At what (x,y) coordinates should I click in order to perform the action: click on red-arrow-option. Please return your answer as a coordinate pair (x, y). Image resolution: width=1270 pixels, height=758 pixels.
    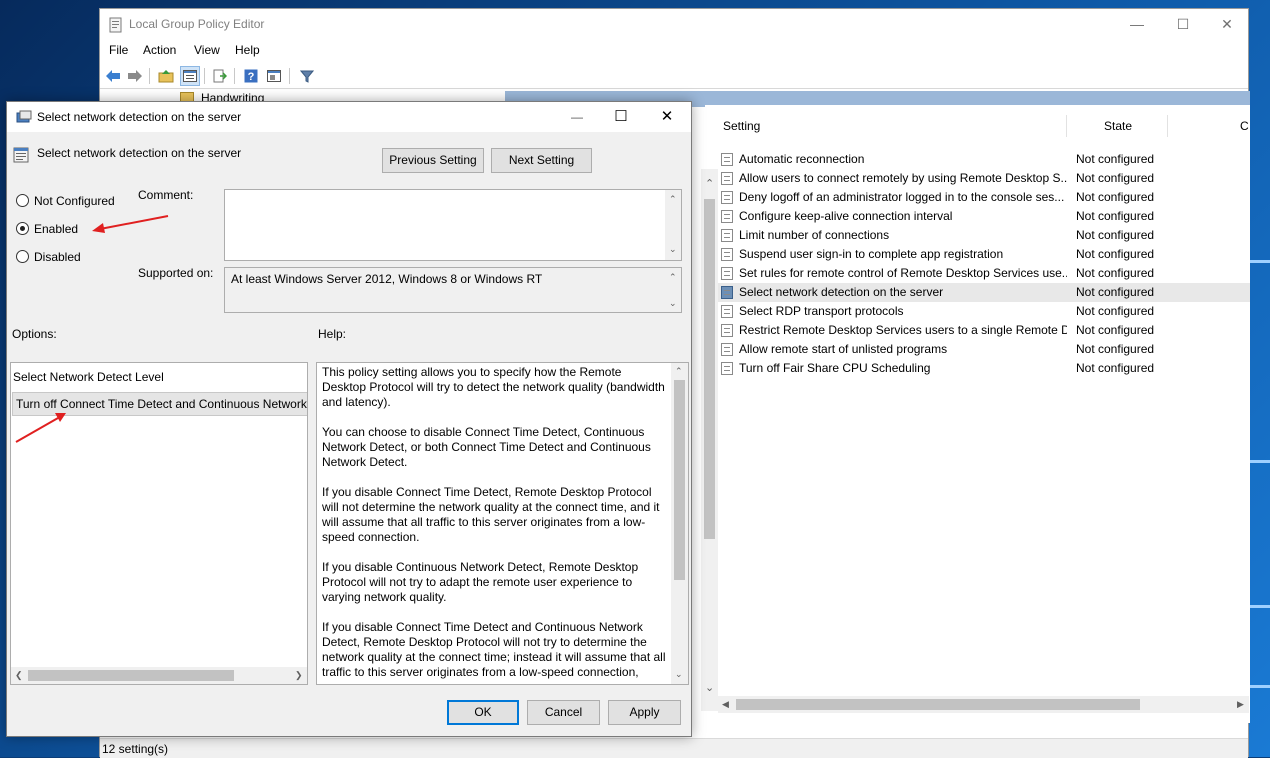
    Looking at the image, I should click on (40, 428).